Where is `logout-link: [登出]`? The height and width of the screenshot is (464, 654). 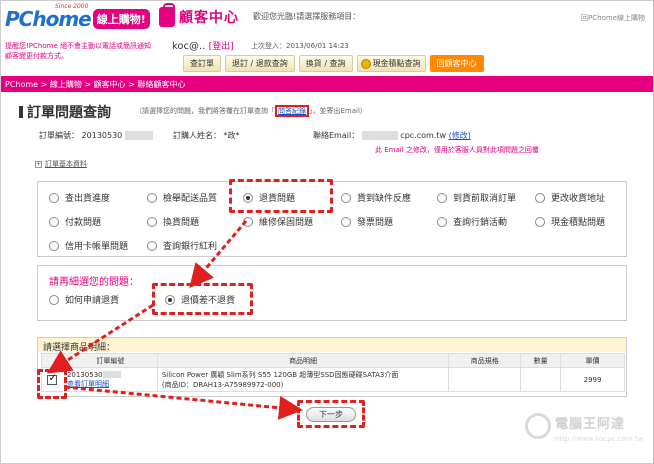 logout-link: [登出] is located at coordinates (221, 47).